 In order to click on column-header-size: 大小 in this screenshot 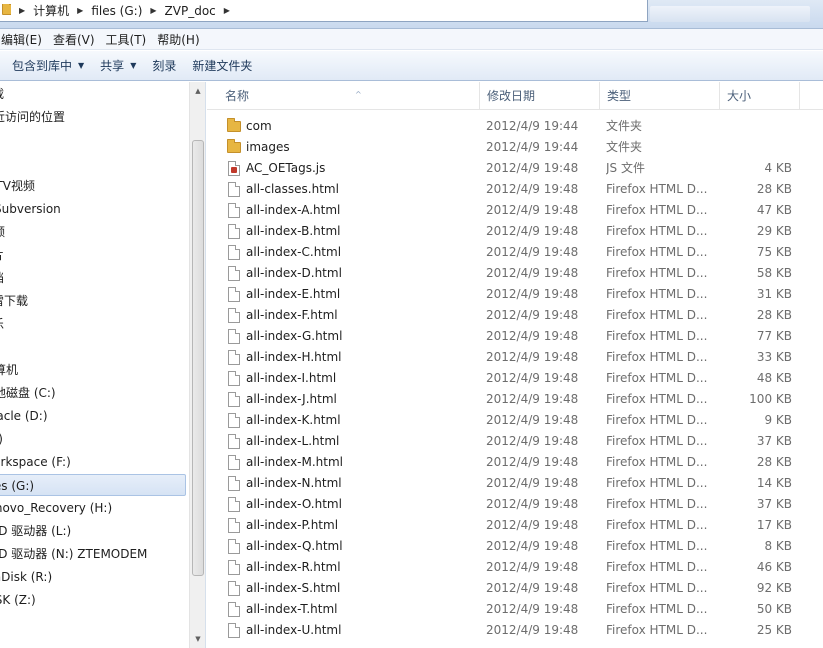, I will do `click(760, 96)`.